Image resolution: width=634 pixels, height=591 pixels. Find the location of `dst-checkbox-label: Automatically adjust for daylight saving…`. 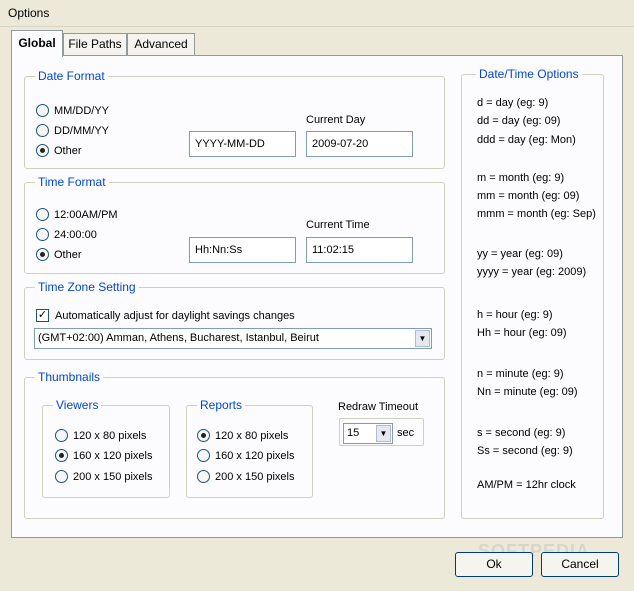

dst-checkbox-label: Automatically adjust for daylight saving… is located at coordinates (175, 315).